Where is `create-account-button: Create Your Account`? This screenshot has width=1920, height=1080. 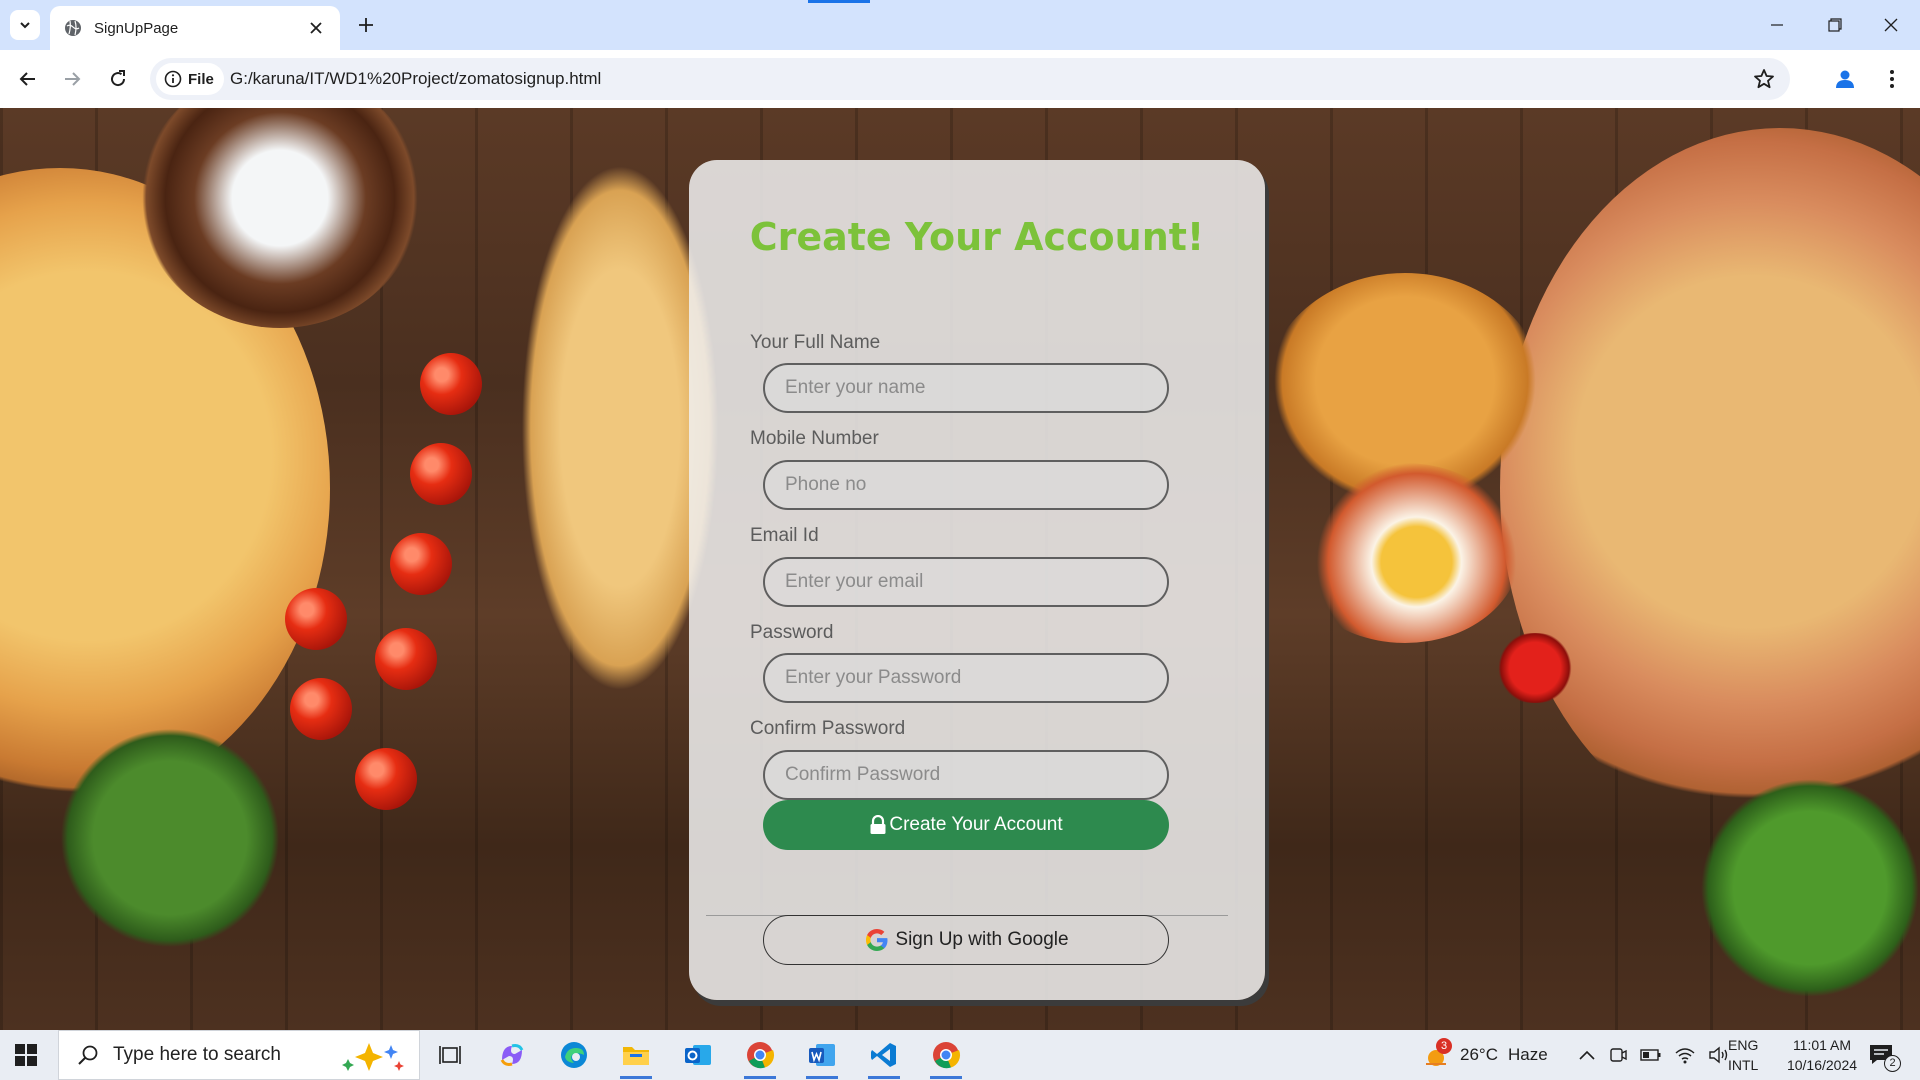
create-account-button: Create Your Account is located at coordinates (966, 825).